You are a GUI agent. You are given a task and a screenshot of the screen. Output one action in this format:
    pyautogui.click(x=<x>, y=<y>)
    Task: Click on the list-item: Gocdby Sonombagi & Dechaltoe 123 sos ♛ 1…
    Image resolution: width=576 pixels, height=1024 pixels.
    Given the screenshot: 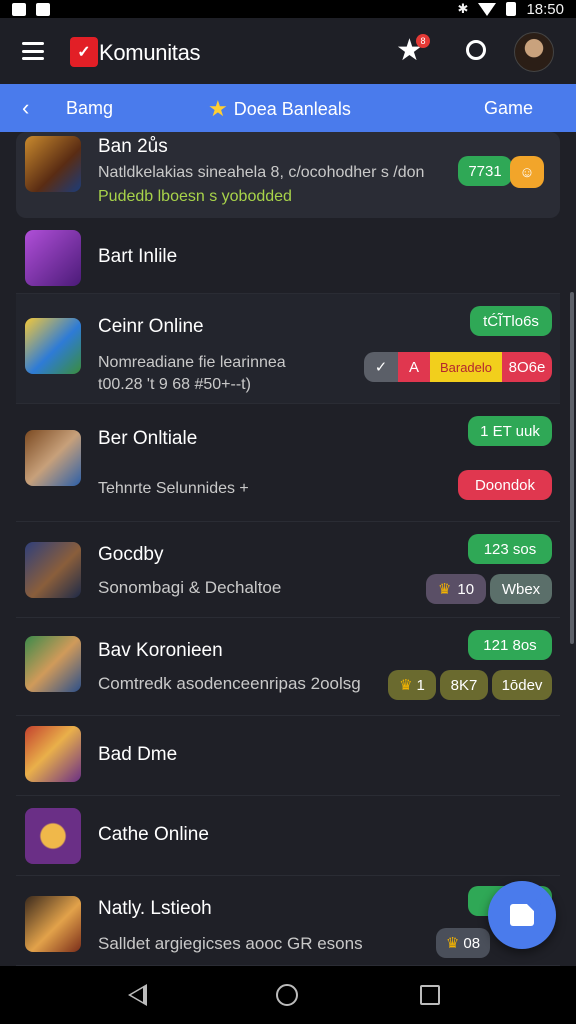 What is the action you would take?
    pyautogui.click(x=288, y=570)
    